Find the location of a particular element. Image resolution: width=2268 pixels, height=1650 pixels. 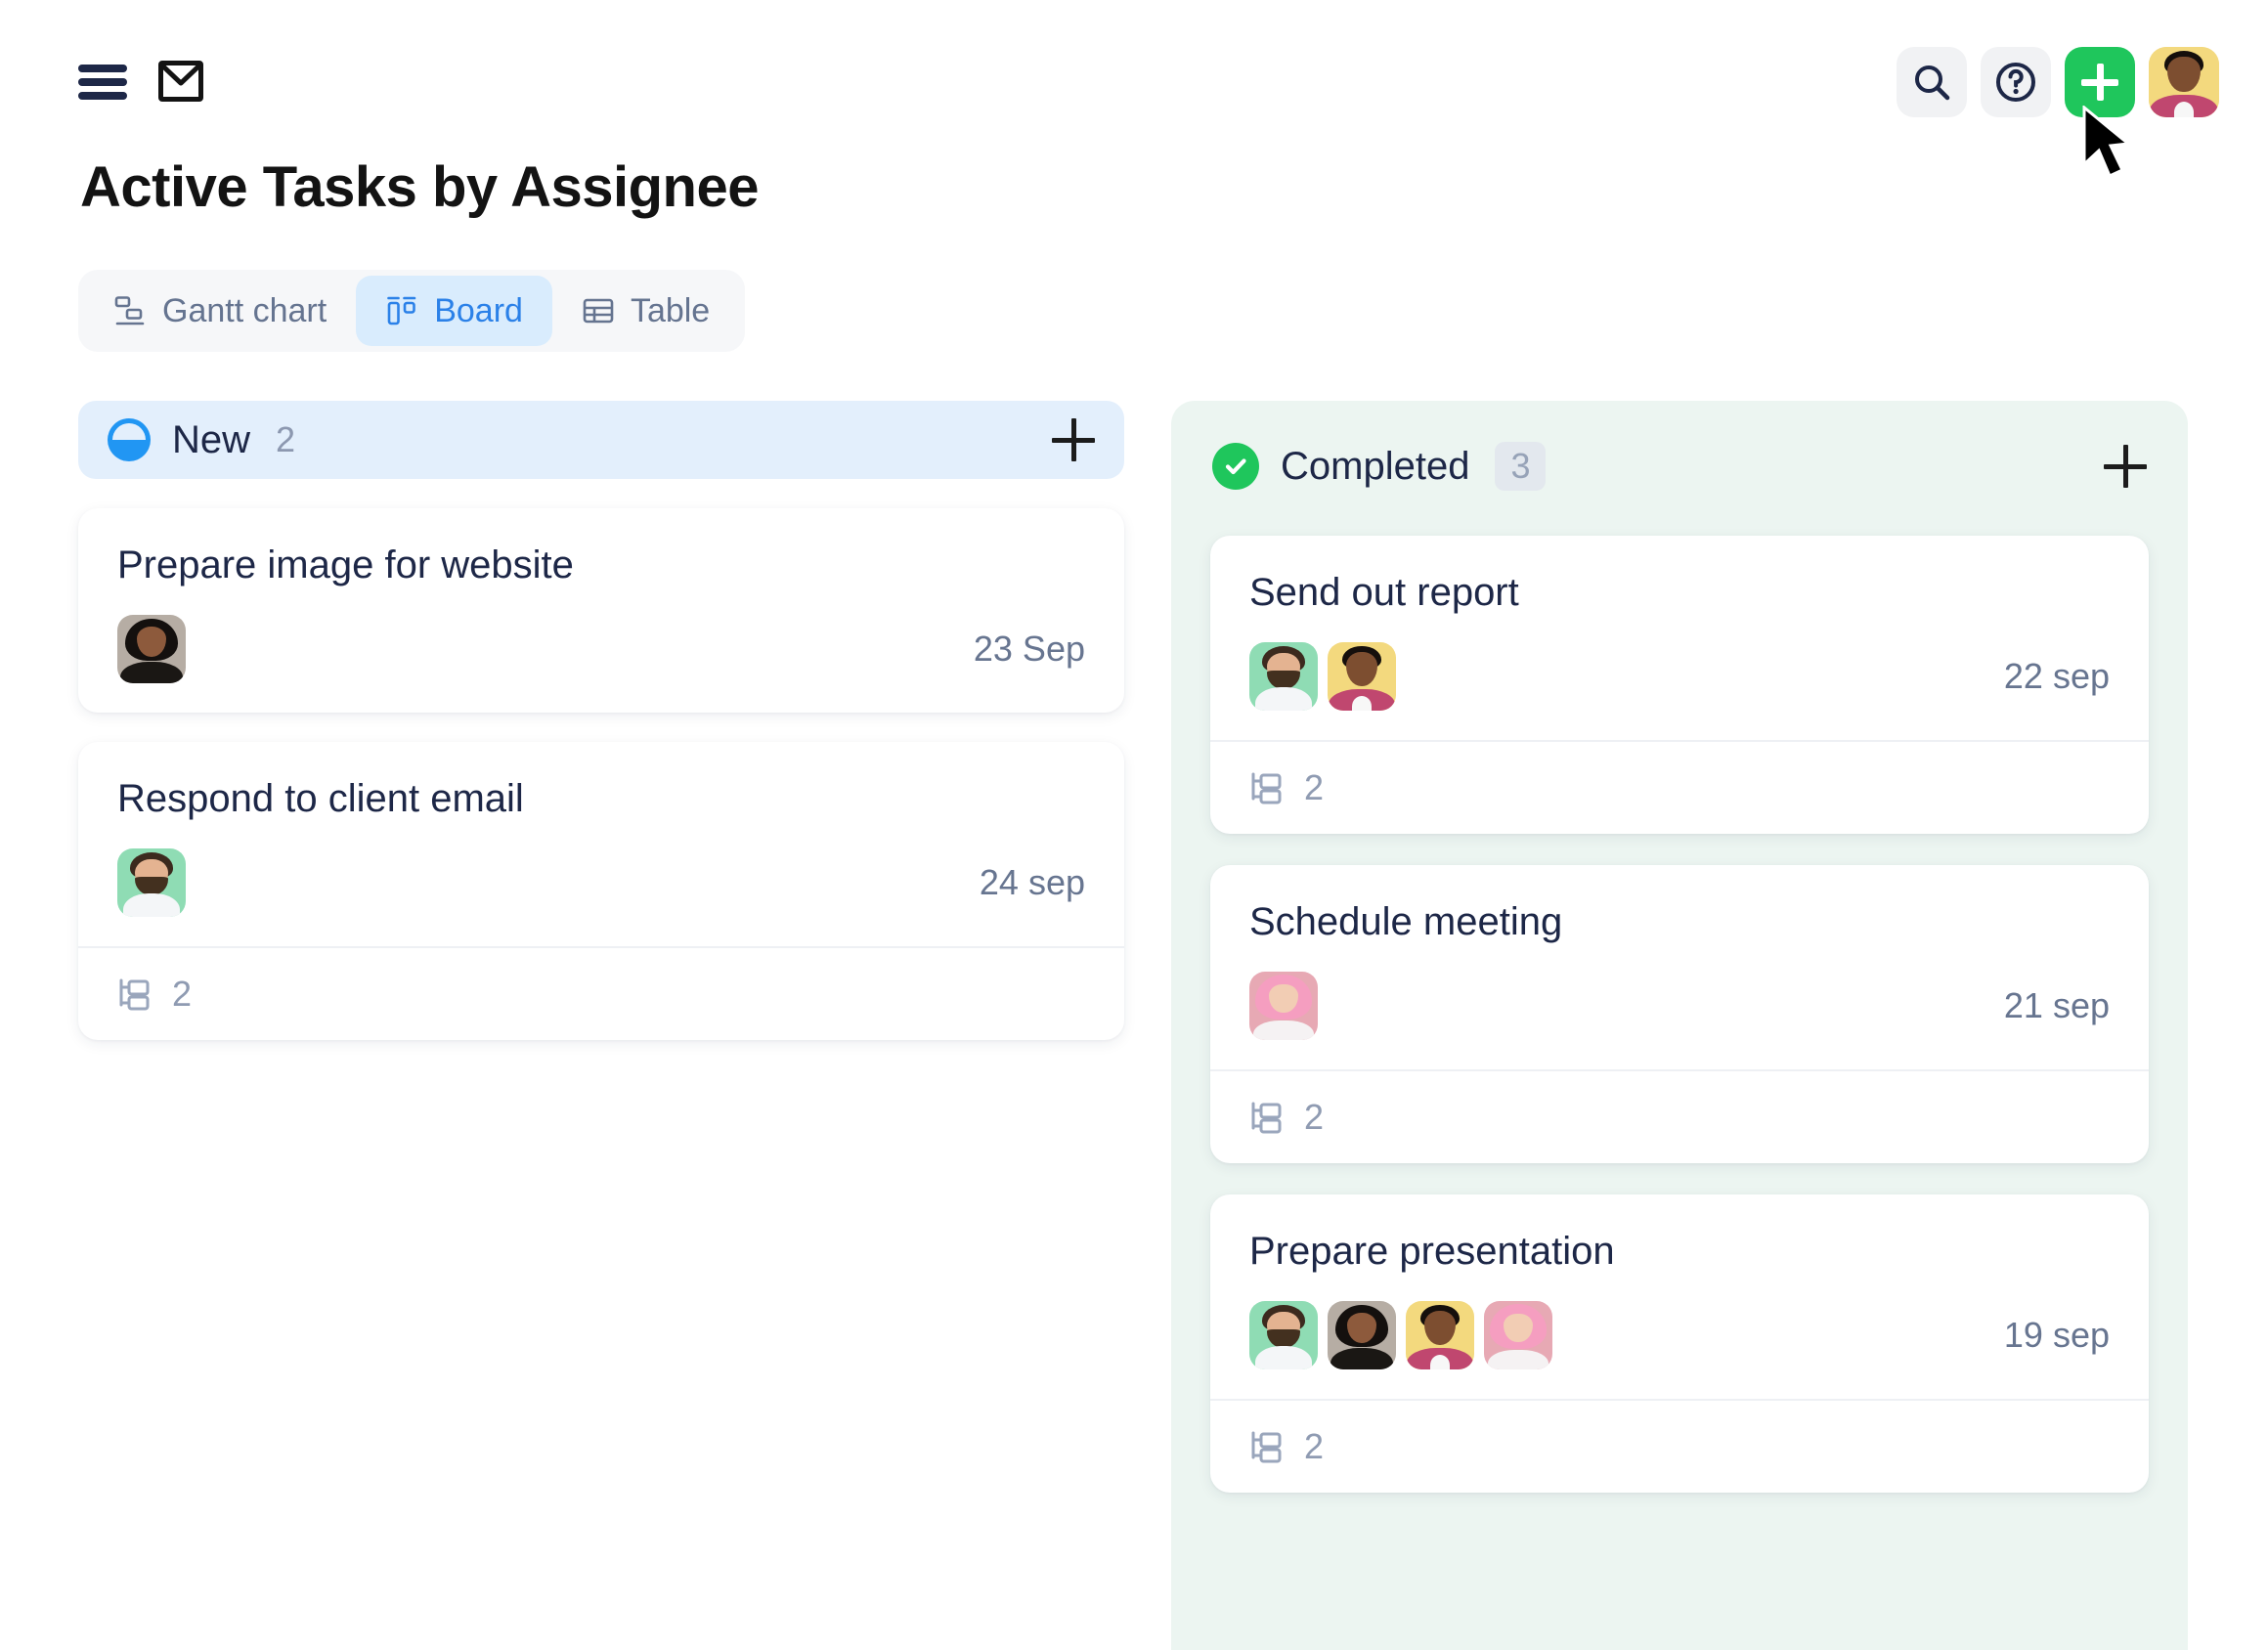

tab-gantt-chart: Gantt chart is located at coordinates (220, 311).